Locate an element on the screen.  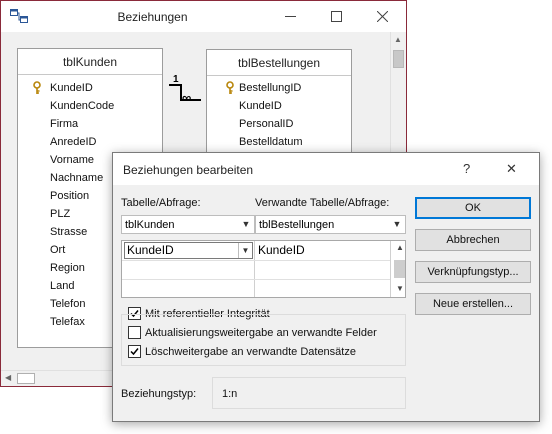
field-item: PersonalID is located at coordinates (279, 124).